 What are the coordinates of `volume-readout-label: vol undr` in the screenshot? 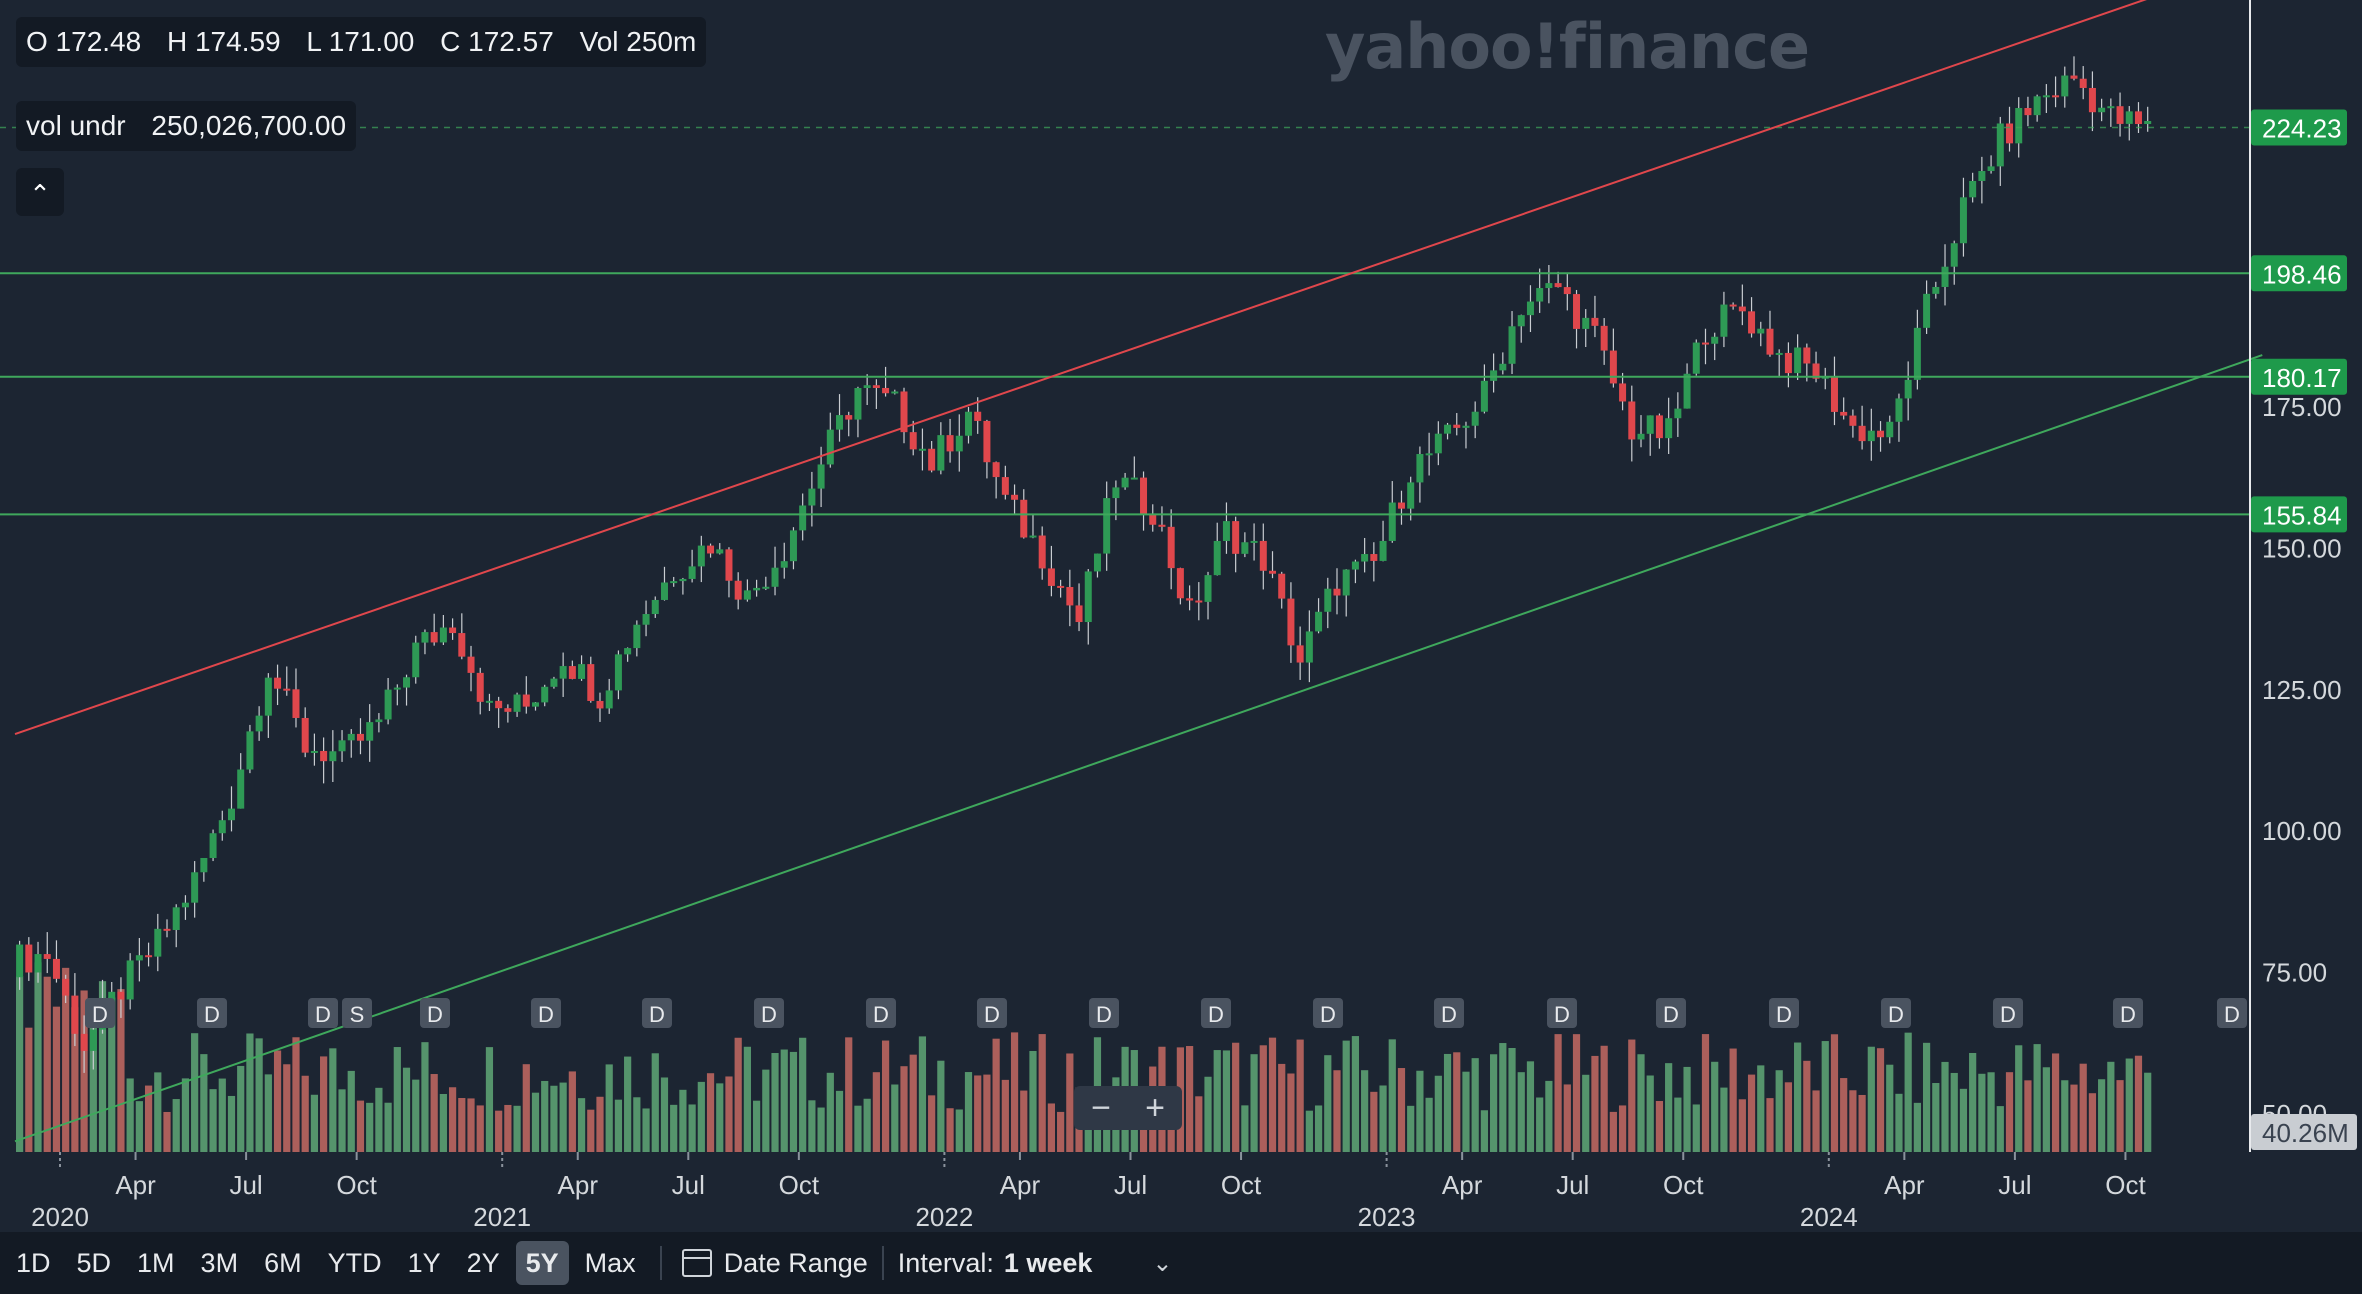 It's located at (76, 125).